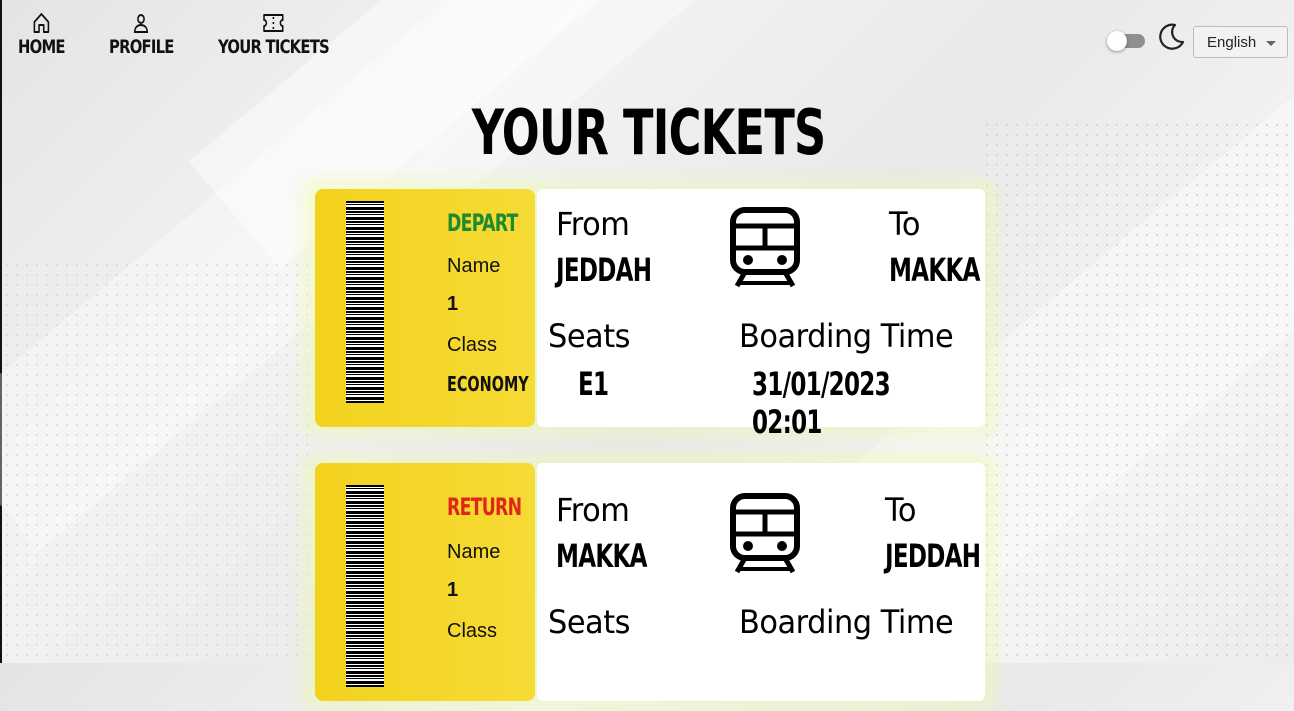 The height and width of the screenshot is (711, 1294). Describe the element at coordinates (1171, 37) in the screenshot. I see `moon-icon` at that location.